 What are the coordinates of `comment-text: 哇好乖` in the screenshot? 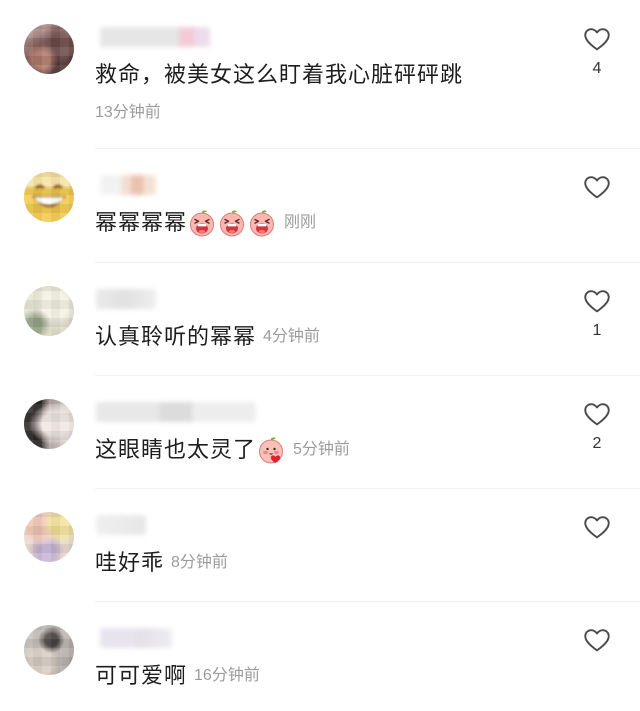 It's located at (130, 562).